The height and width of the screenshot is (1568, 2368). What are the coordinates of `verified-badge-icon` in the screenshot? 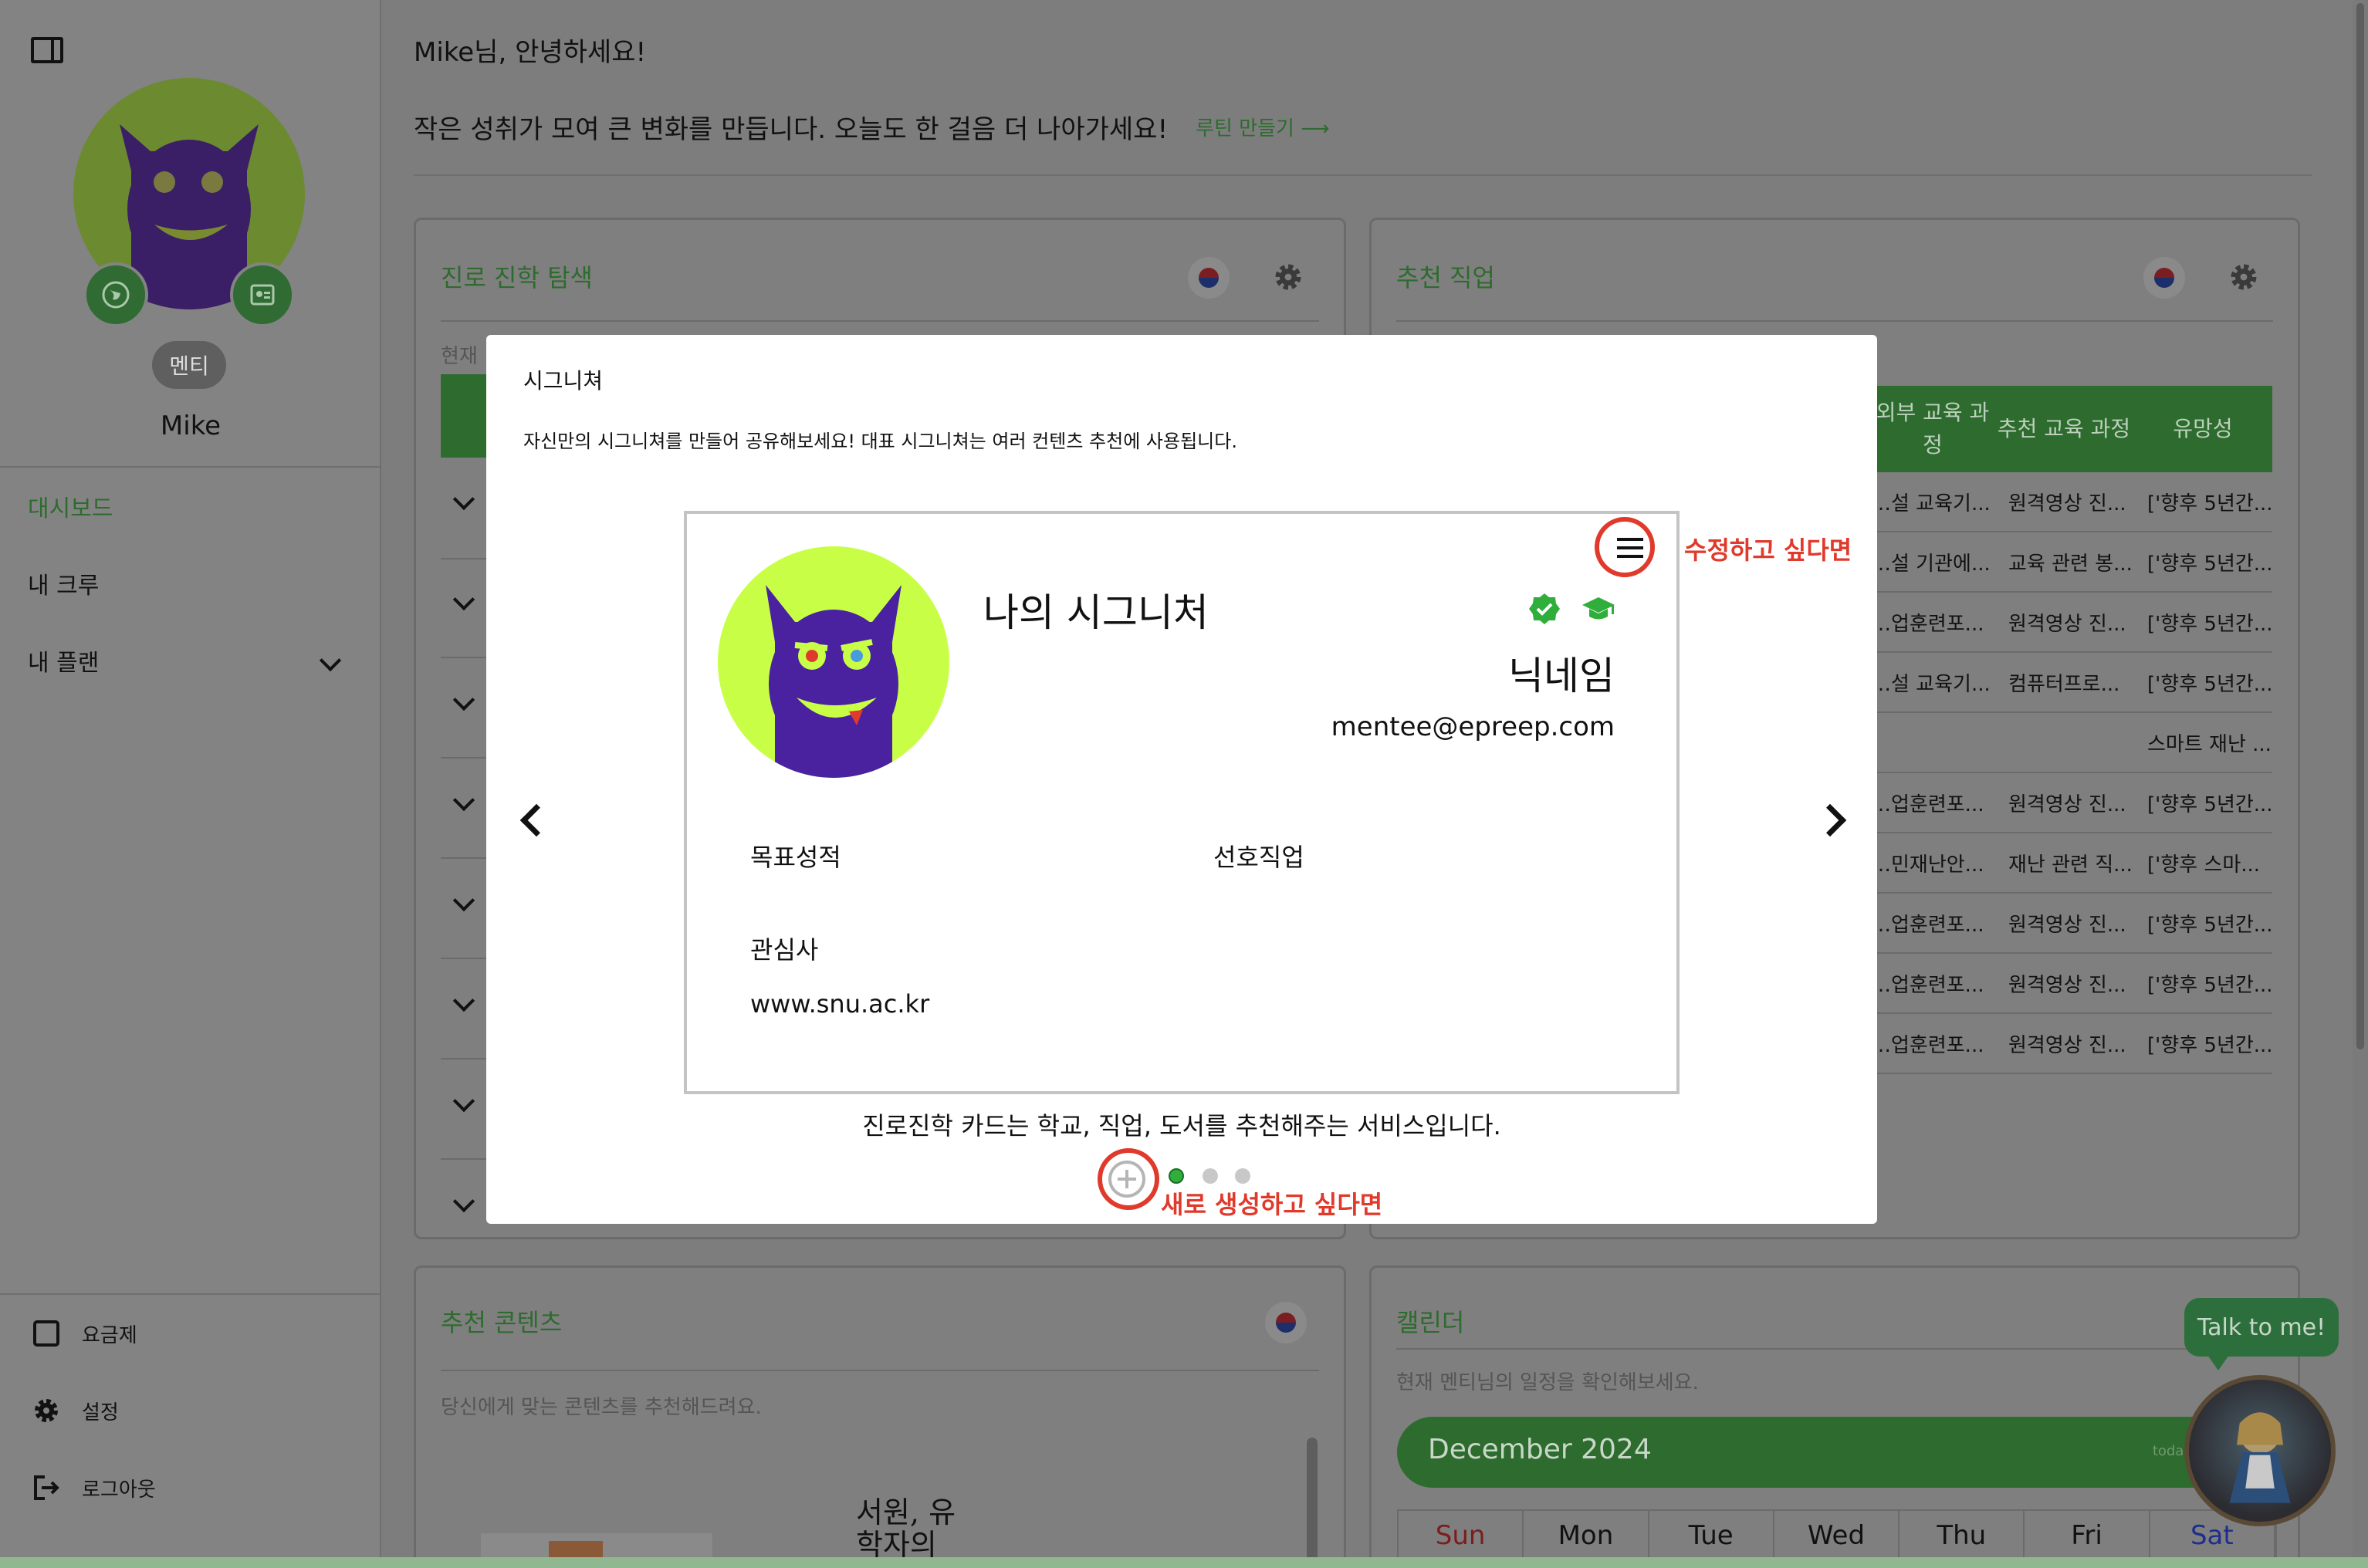 It's located at (1544, 608).